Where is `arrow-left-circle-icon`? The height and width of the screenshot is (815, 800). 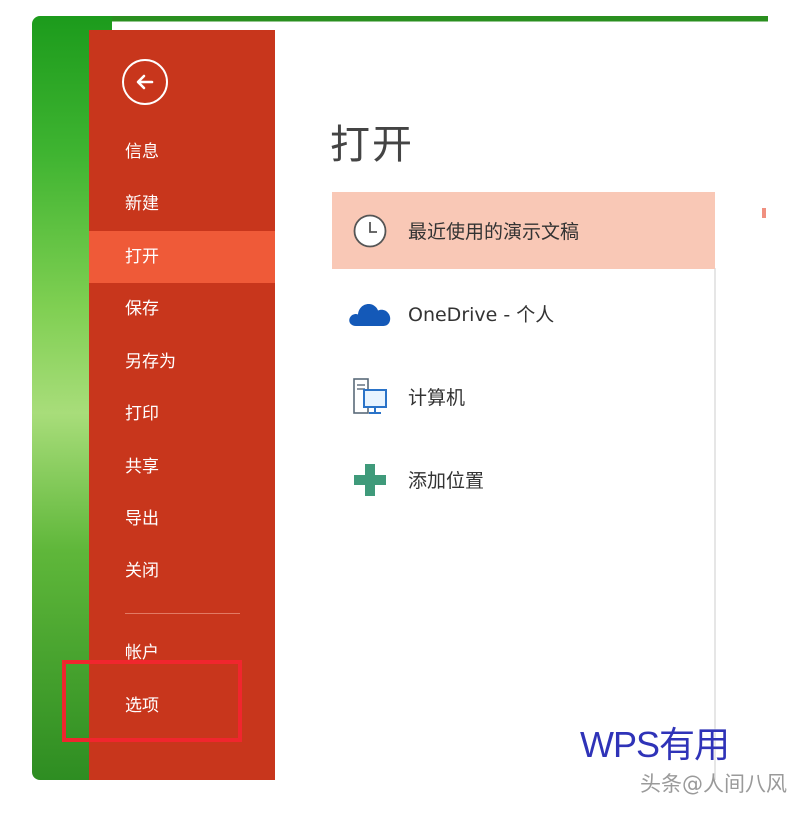 arrow-left-circle-icon is located at coordinates (145, 82).